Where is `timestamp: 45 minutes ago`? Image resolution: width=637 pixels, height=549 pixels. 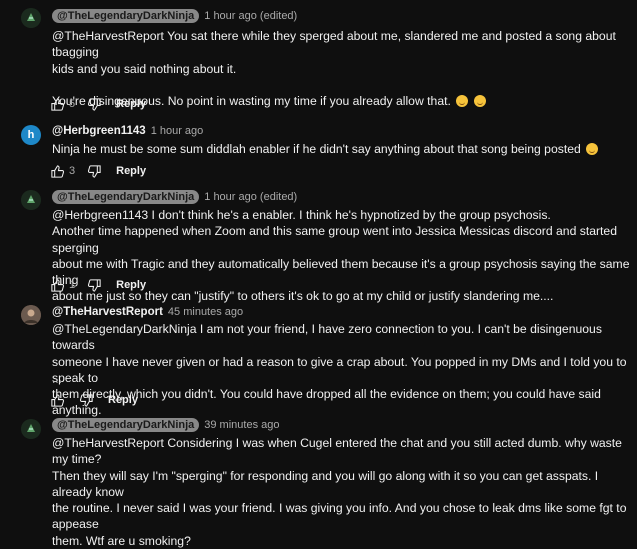
timestamp: 45 minutes ago is located at coordinates (205, 312).